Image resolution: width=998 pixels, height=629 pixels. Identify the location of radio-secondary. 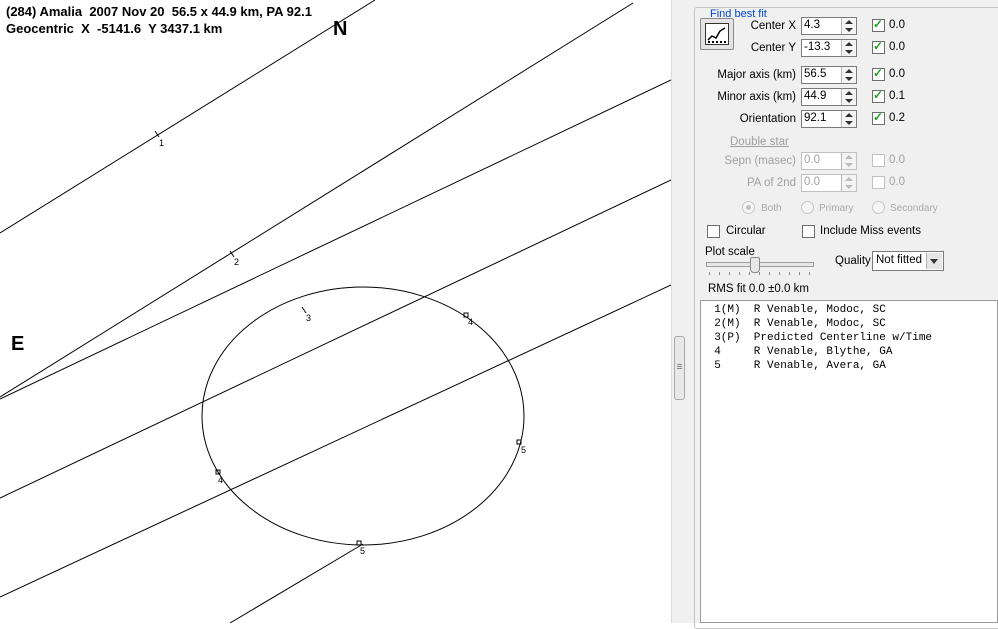
(878, 207).